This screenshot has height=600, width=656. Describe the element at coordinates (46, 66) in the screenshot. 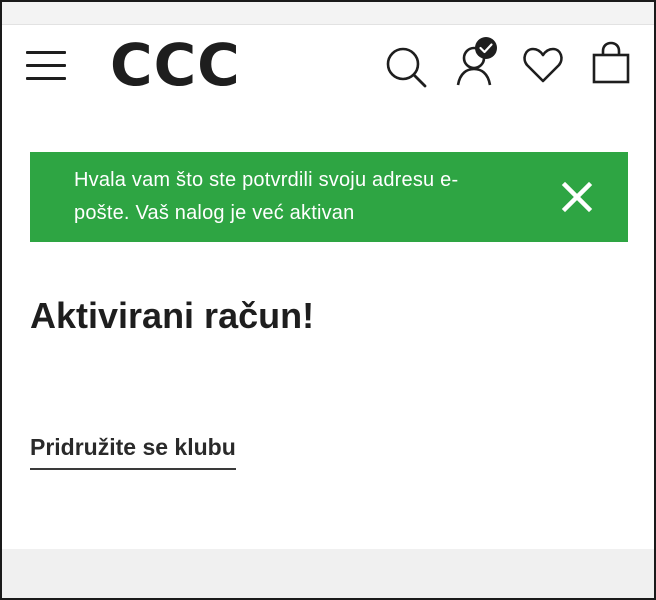

I see `menu-button` at that location.